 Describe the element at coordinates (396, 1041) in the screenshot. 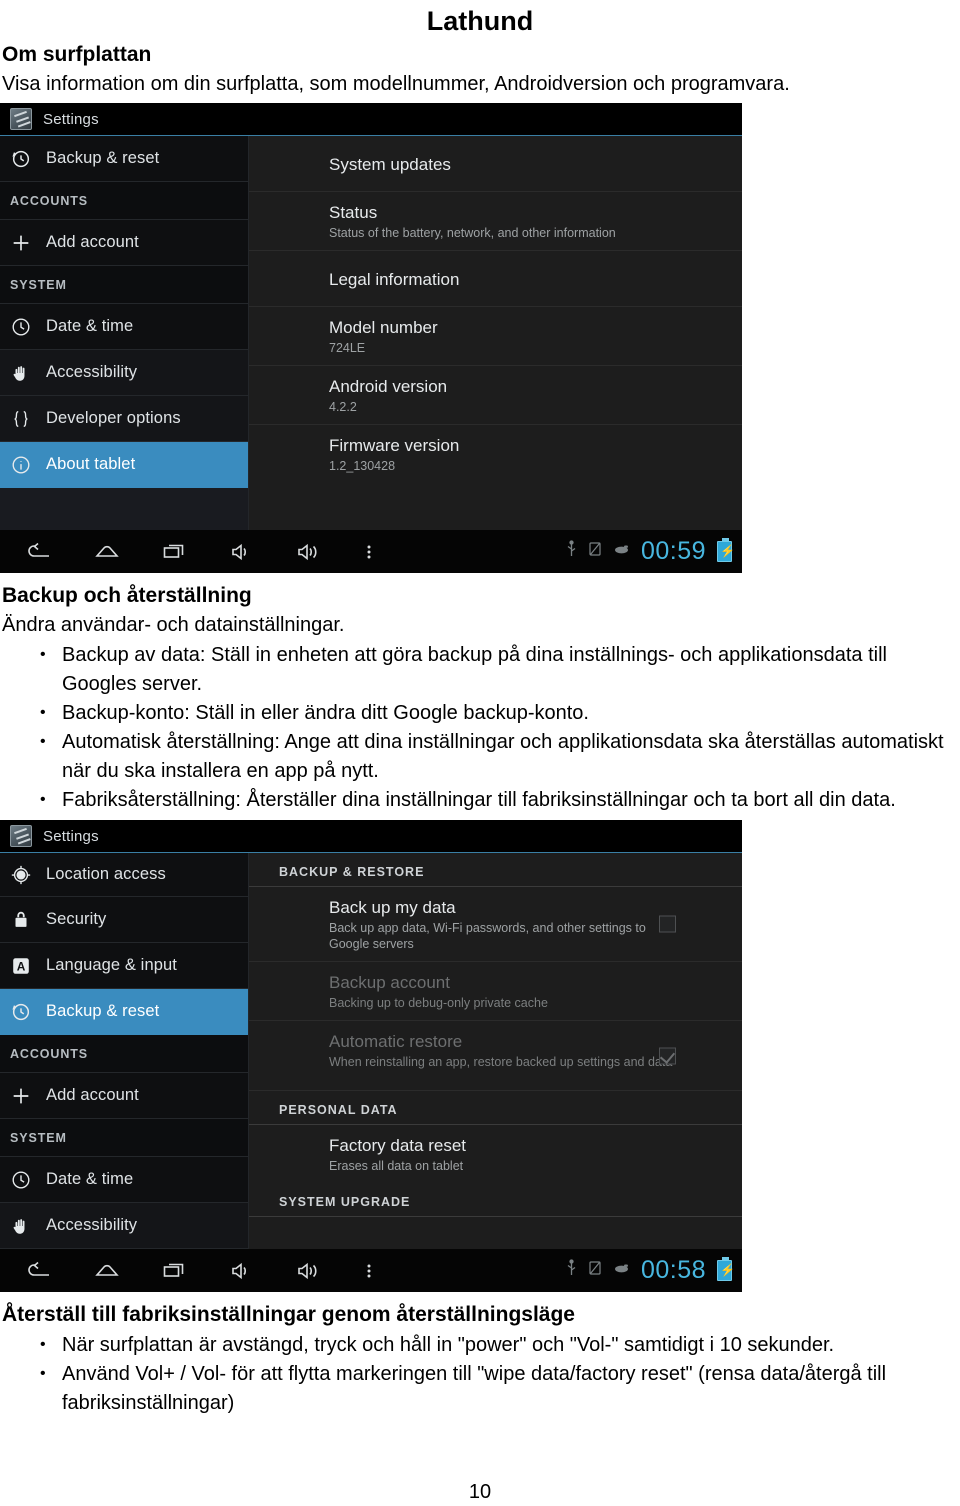

I see `row-title: Automatic restore` at that location.